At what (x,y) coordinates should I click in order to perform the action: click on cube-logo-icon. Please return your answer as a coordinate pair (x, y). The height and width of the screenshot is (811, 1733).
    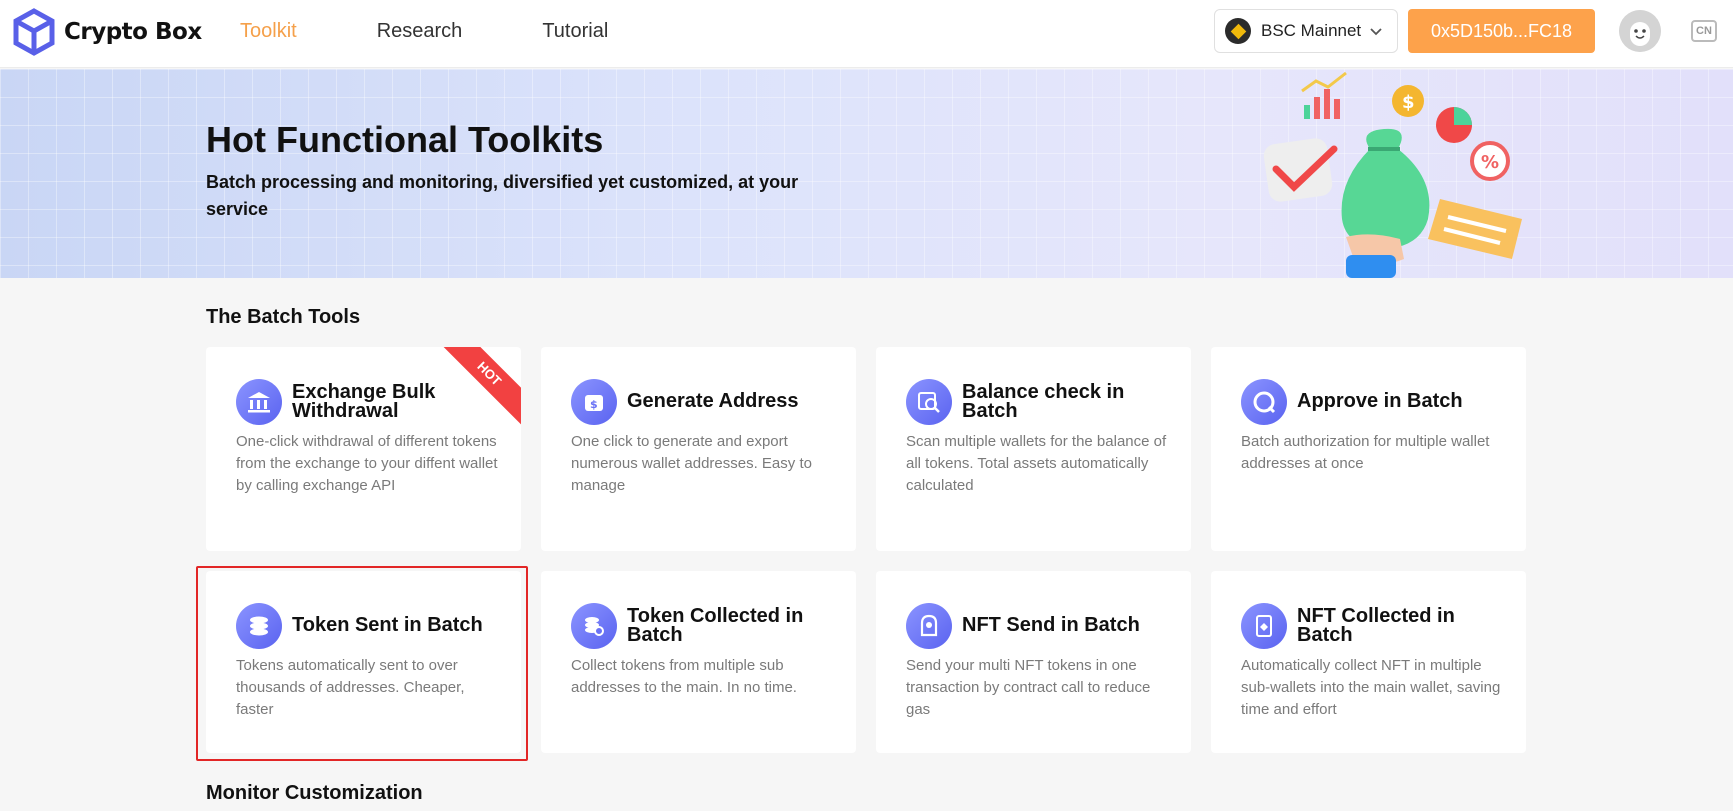
    Looking at the image, I should click on (34, 32).